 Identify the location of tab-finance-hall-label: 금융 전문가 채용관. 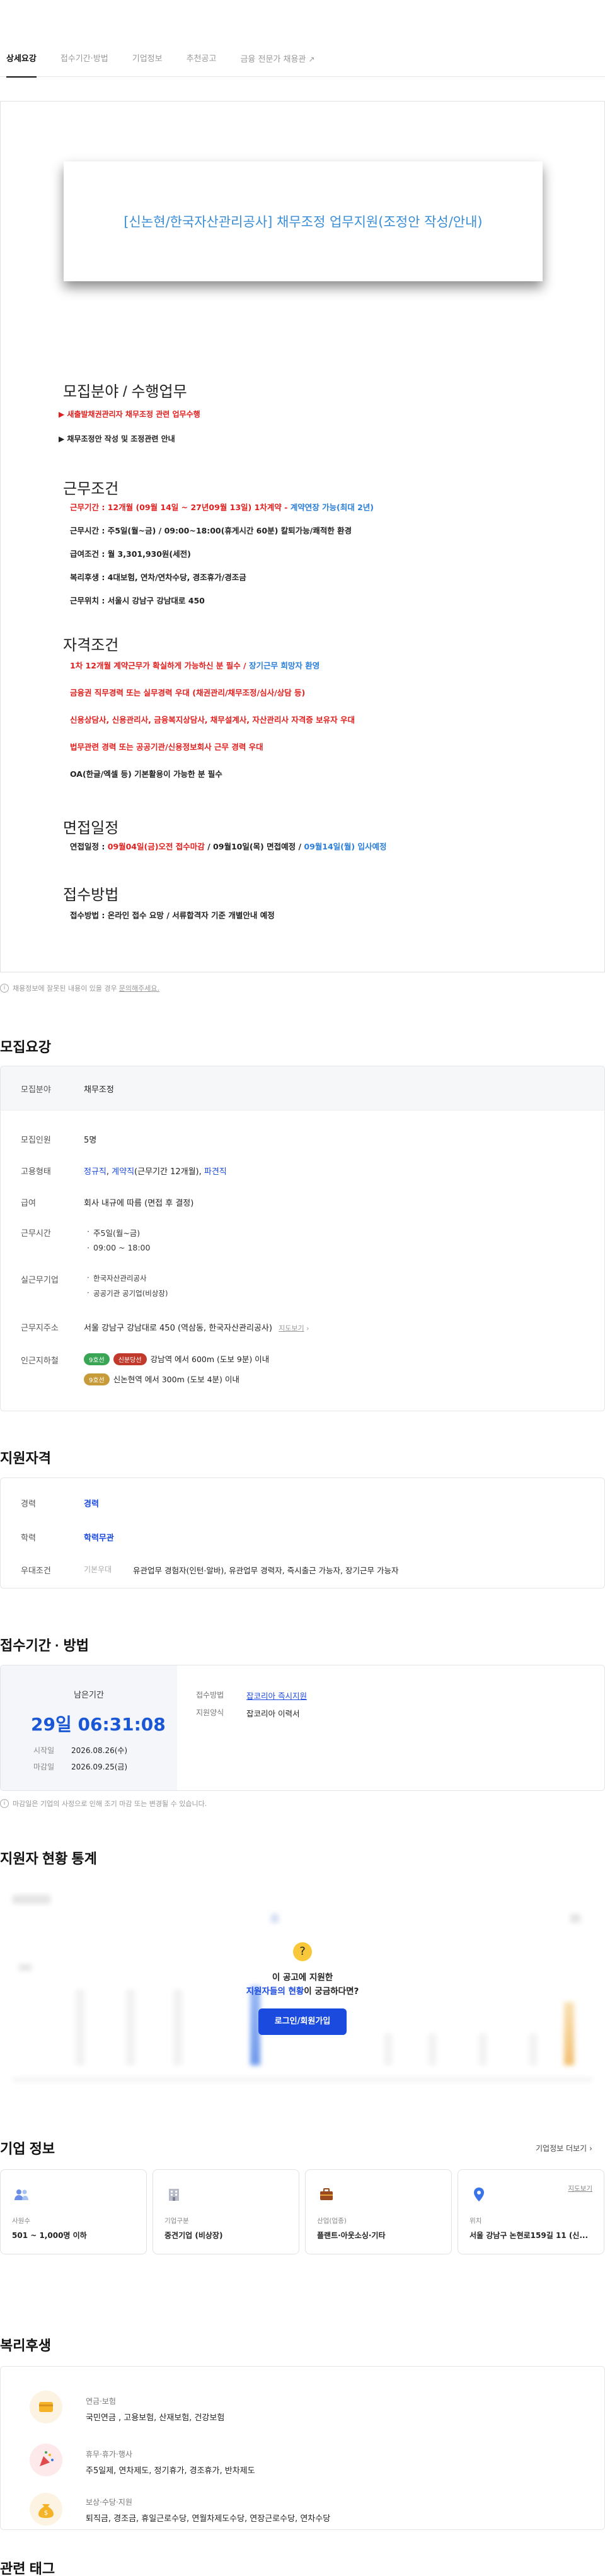
(273, 59).